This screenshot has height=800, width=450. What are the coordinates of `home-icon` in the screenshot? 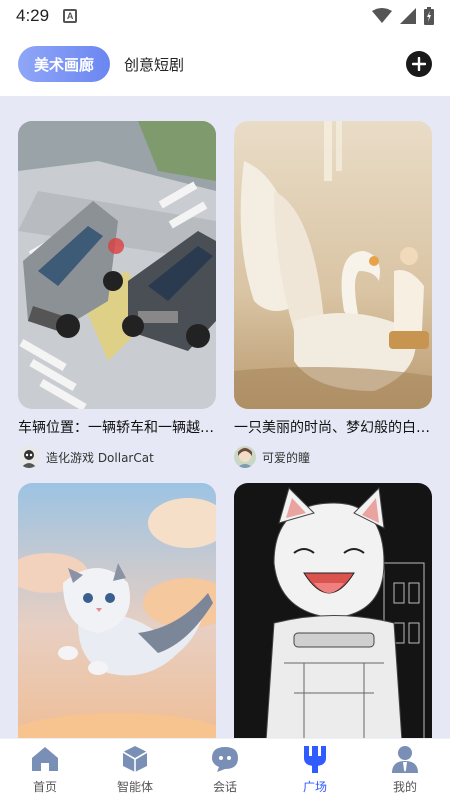 It's located at (45, 759).